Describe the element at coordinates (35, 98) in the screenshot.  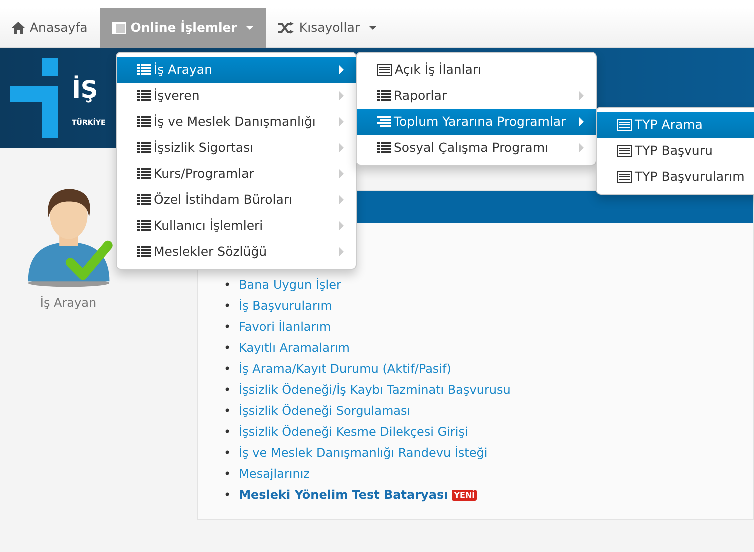
I see `logo-icon` at that location.